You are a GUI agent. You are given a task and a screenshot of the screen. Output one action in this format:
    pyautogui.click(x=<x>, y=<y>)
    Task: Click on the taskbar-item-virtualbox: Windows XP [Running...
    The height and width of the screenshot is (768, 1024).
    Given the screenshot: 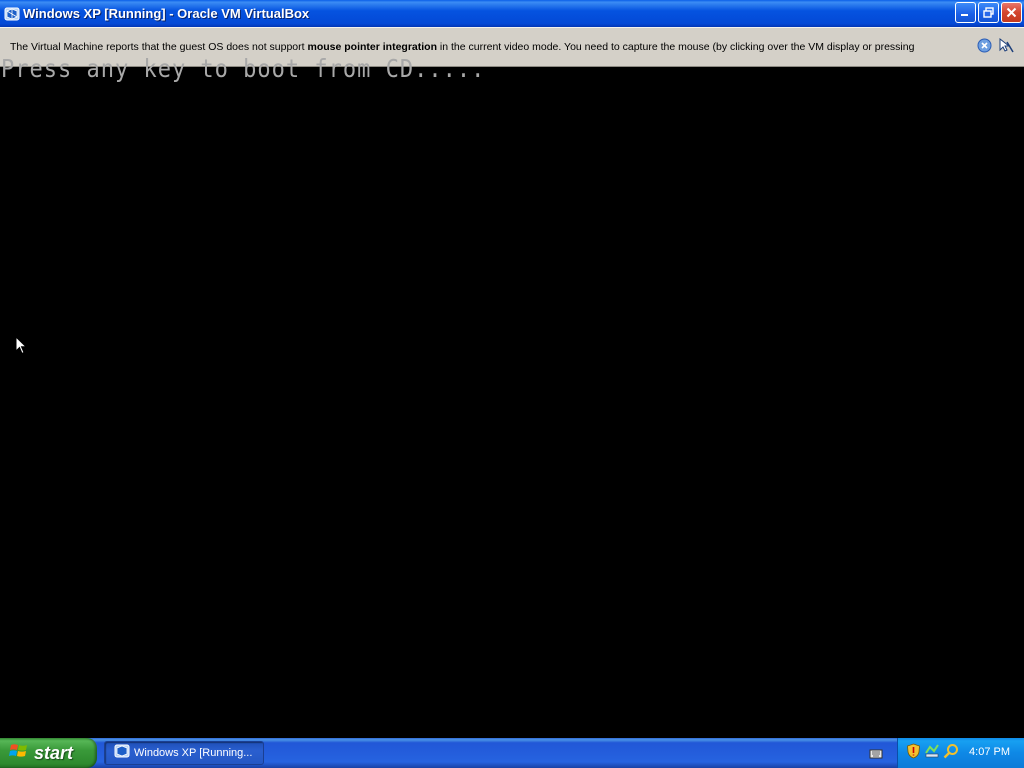 What is the action you would take?
    pyautogui.click(x=184, y=753)
    